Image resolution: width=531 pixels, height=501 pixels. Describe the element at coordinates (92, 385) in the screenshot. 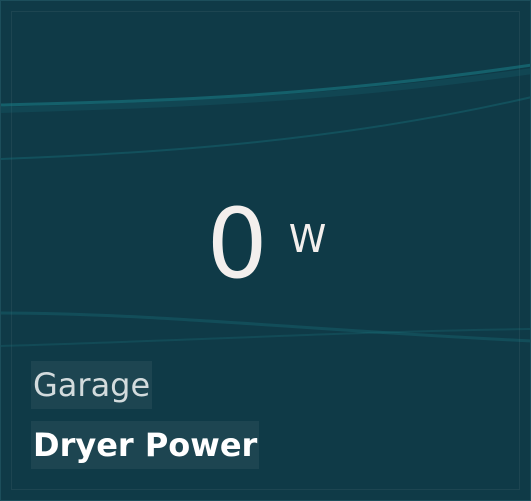

I see `location-label: Garage` at that location.